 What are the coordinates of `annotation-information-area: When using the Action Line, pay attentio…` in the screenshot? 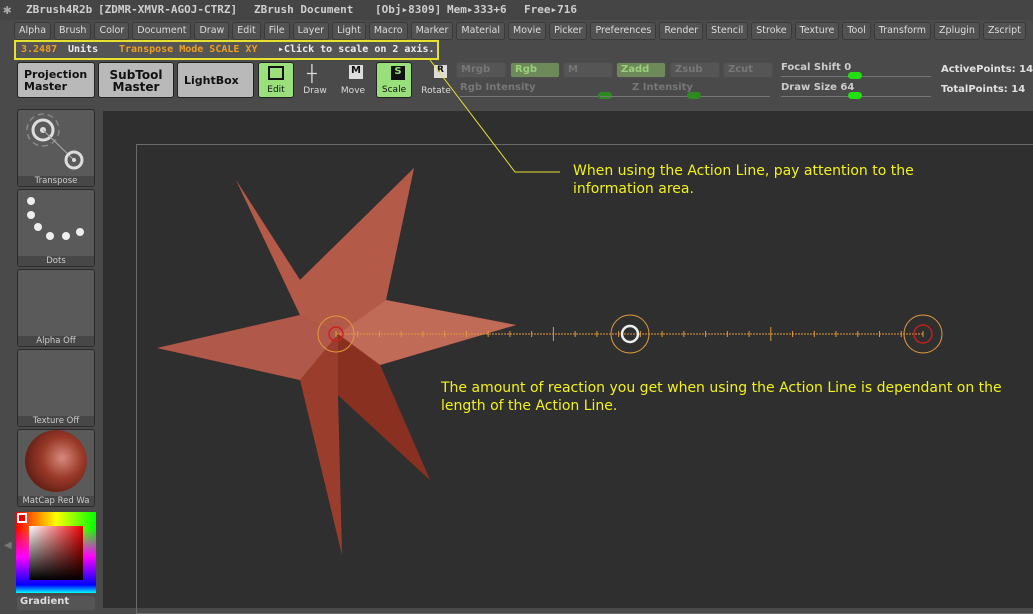 It's located at (743, 180).